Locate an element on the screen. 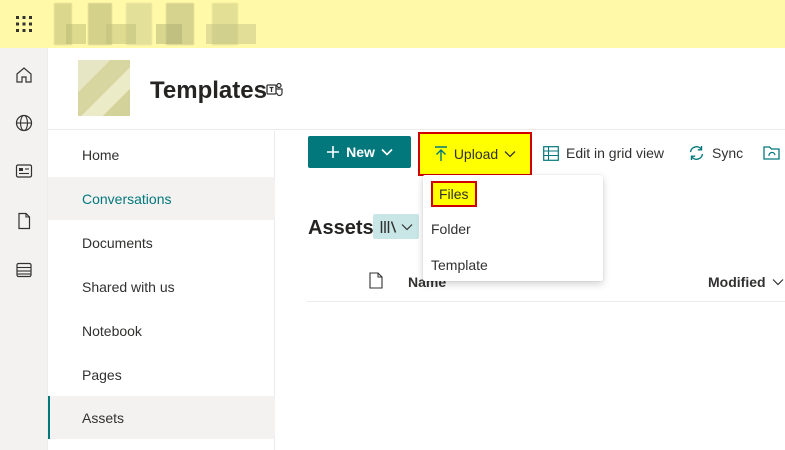 This screenshot has height=450, width=785. app-launcher-button is located at coordinates (24, 24).